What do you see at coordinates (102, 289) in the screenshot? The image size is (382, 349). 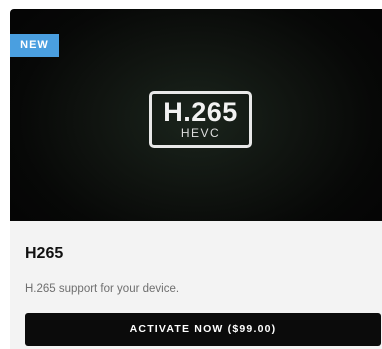 I see `product-description: H.265 support for your device.` at bounding box center [102, 289].